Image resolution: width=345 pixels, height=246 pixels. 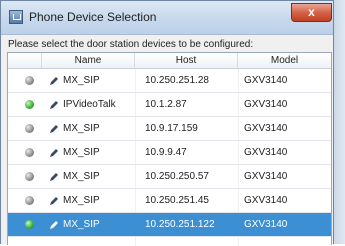 I want to click on close-button: x, so click(x=311, y=12).